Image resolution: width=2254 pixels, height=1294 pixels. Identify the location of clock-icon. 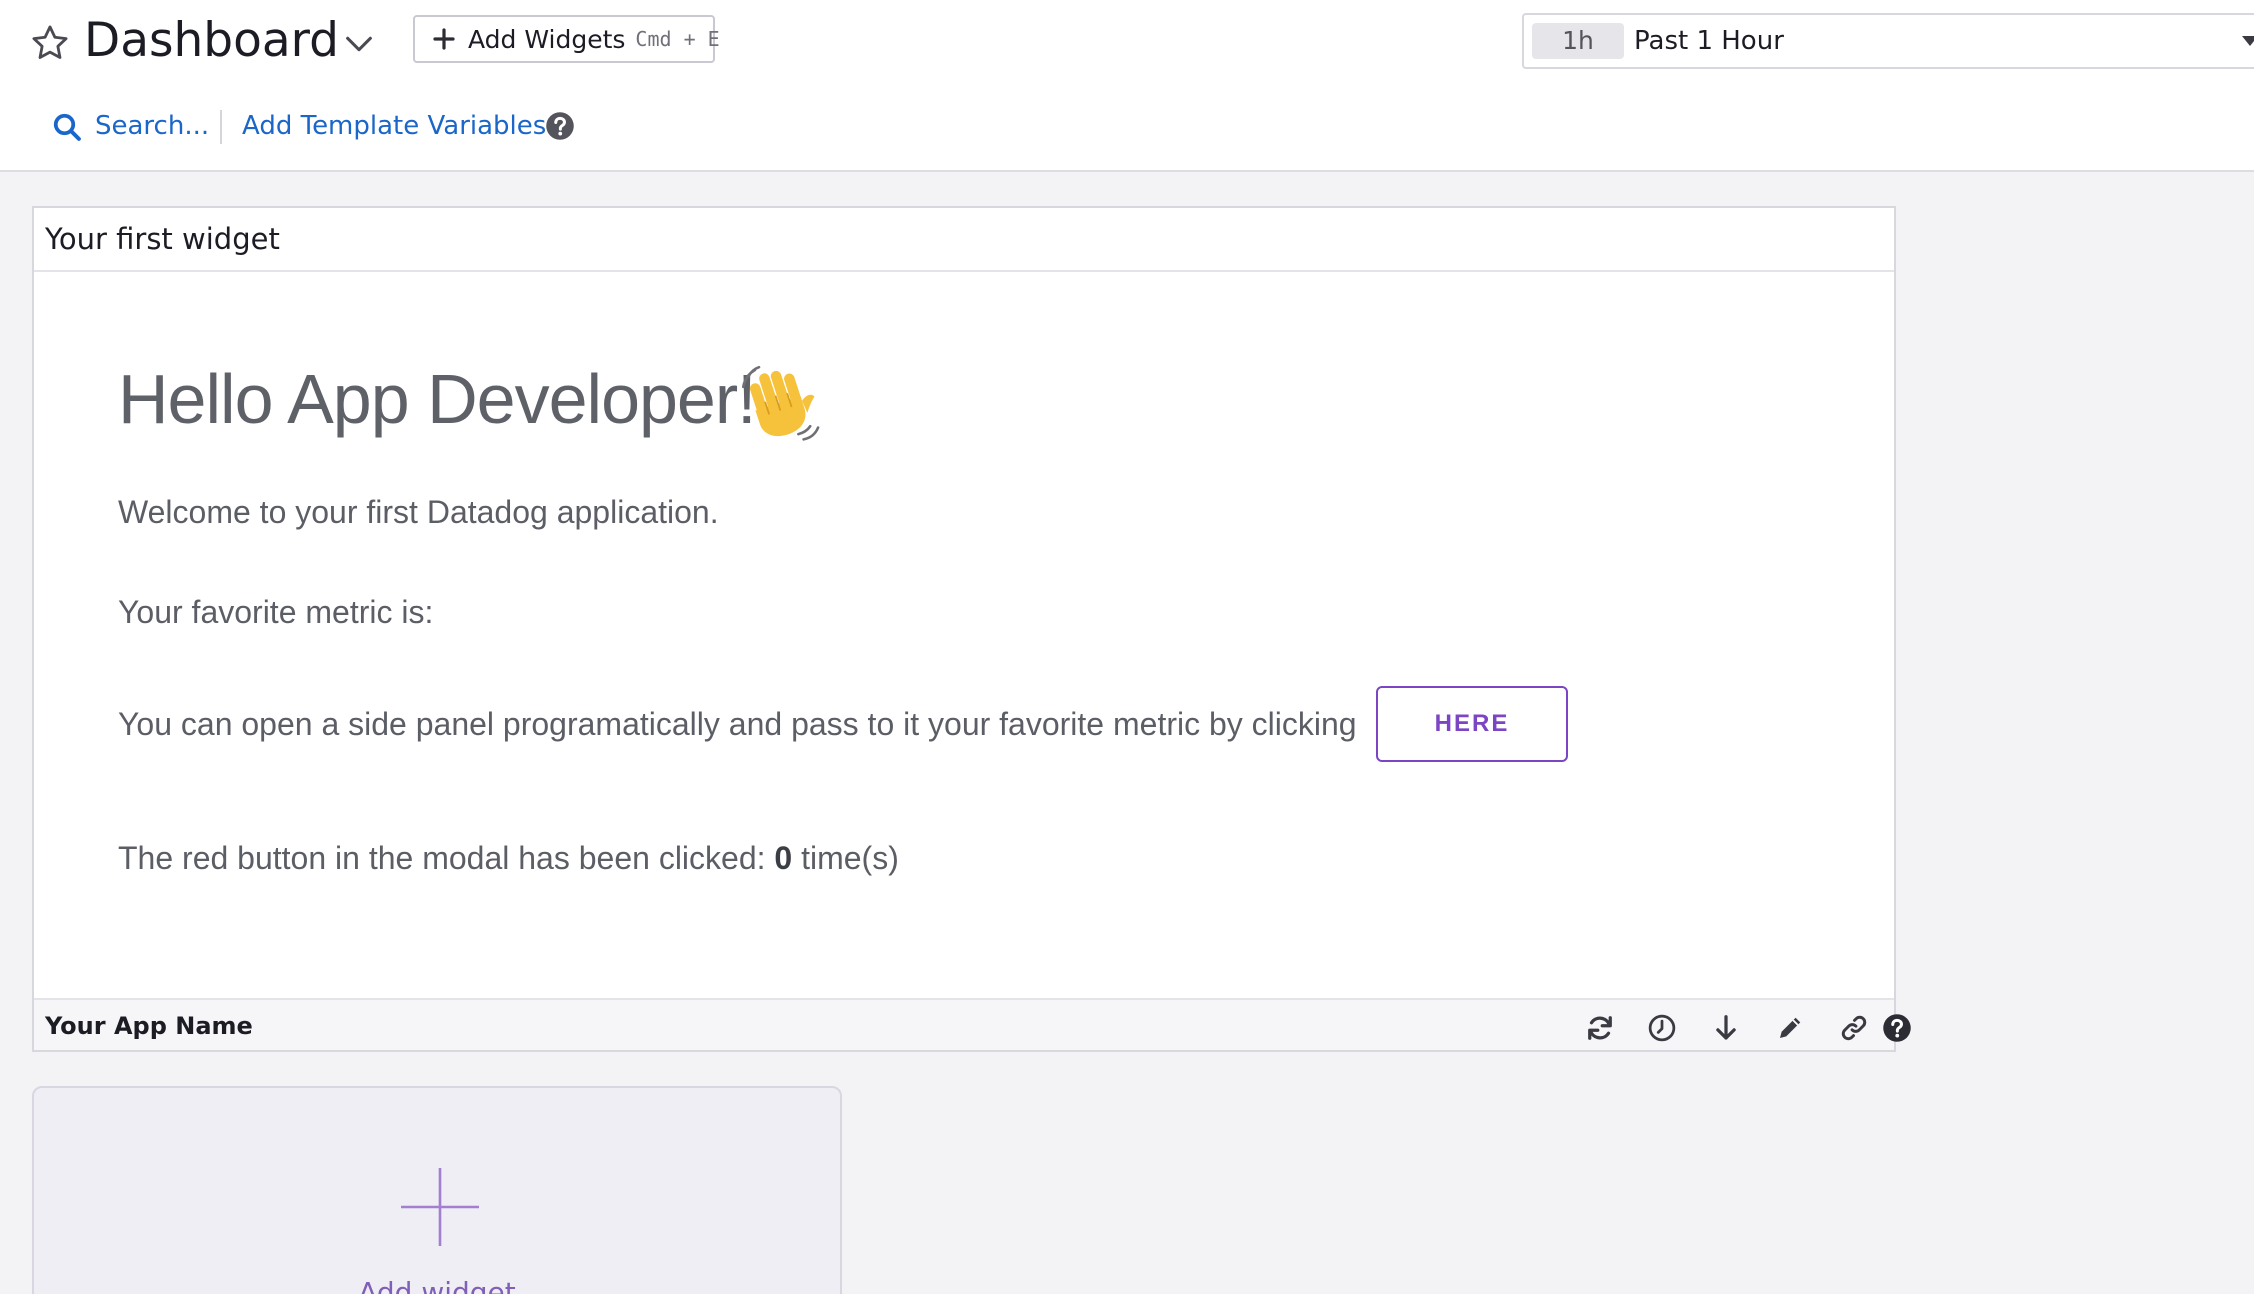
(1662, 1028).